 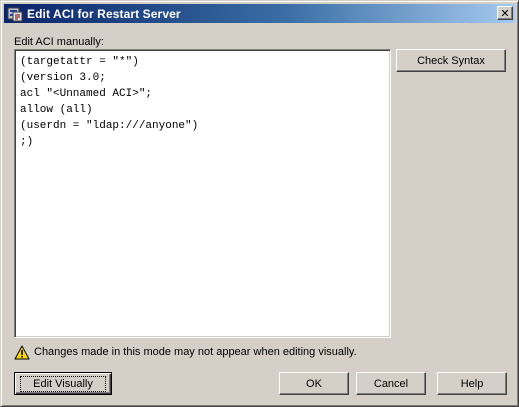 I want to click on code-line: allow (all), so click(x=56, y=110).